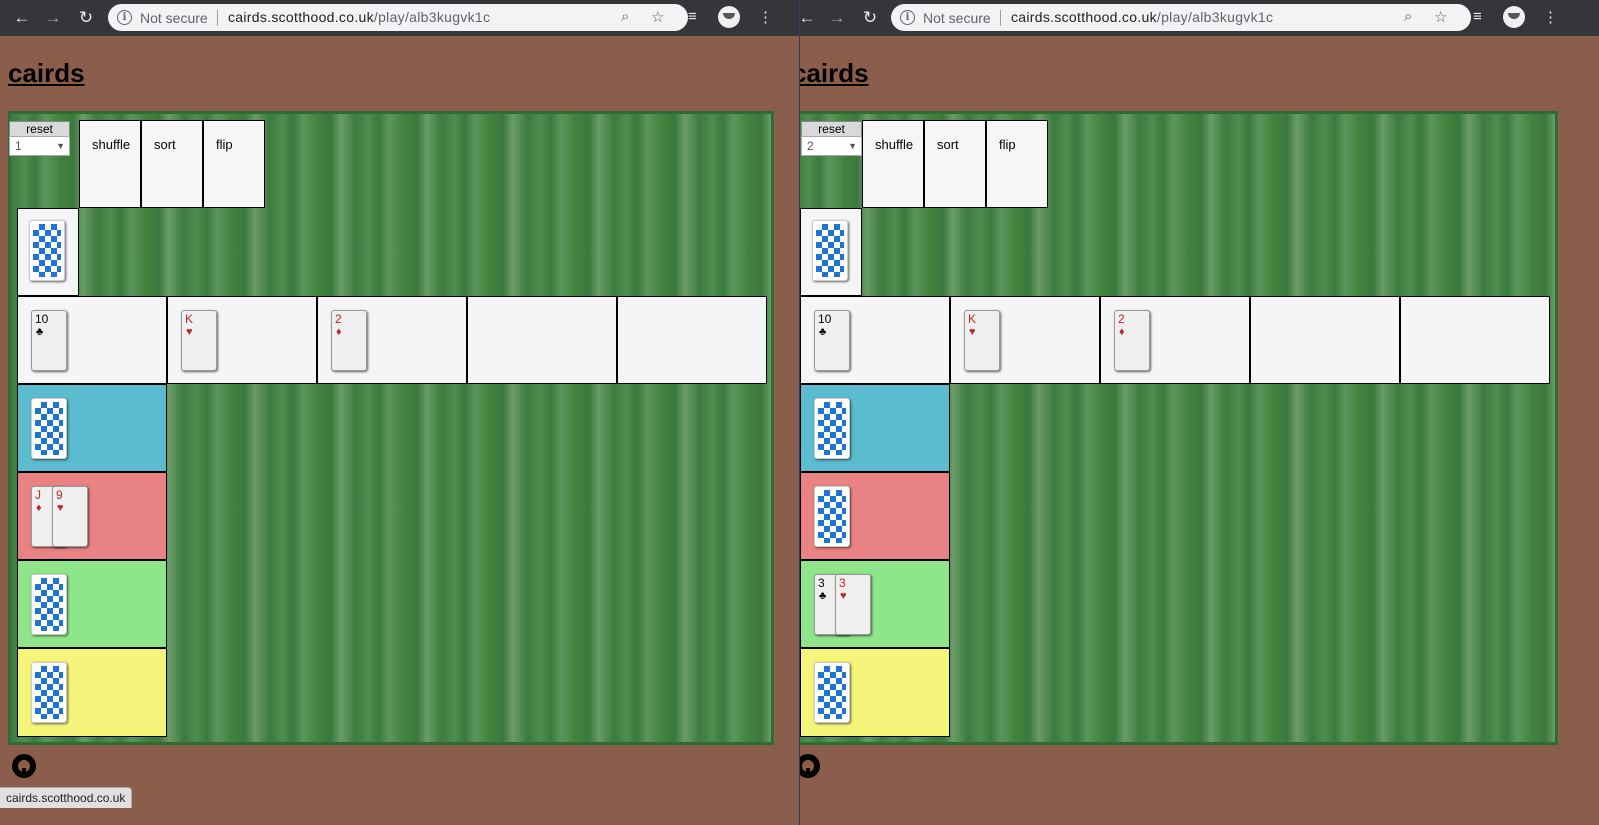  Describe the element at coordinates (853, 604) in the screenshot. I see `playing-card: 3 ♥` at that location.